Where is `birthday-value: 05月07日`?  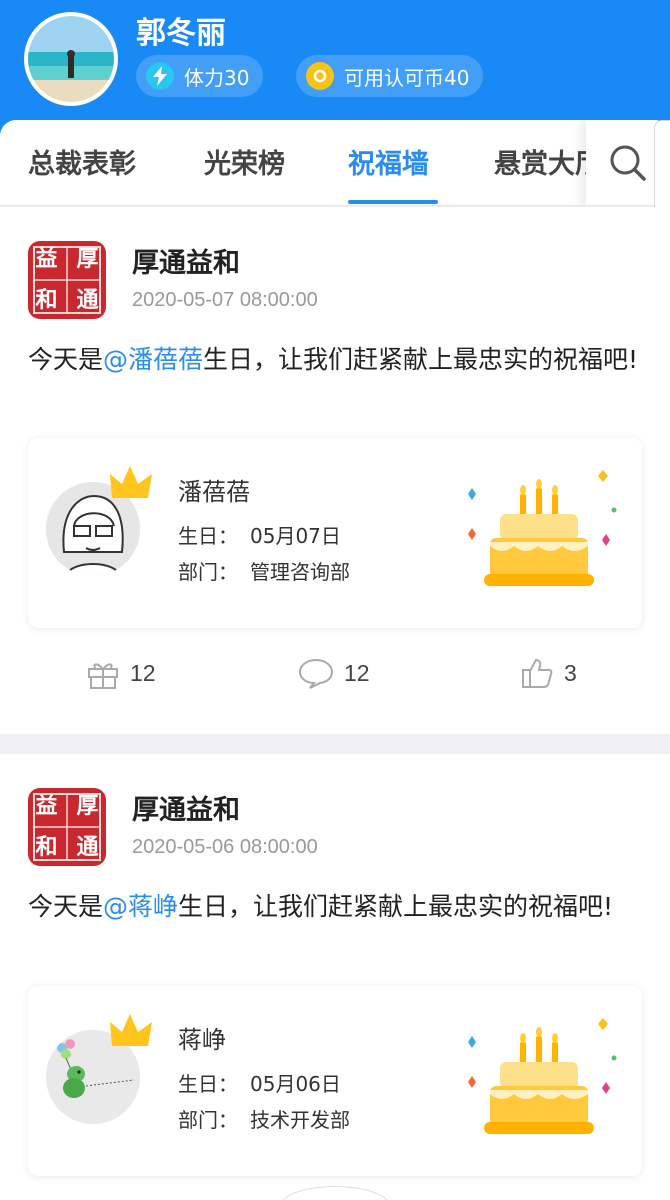
birthday-value: 05月07日 is located at coordinates (295, 536).